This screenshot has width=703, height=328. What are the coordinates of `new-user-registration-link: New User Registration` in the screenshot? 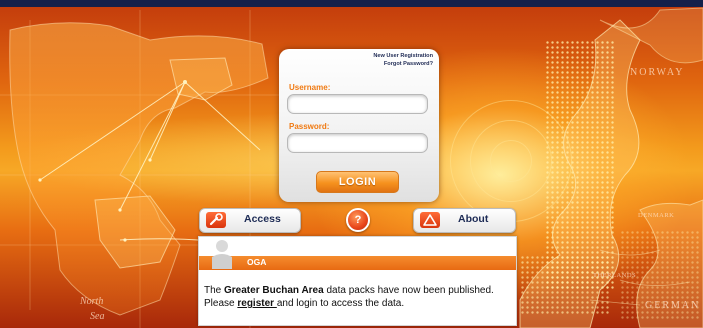 It's located at (403, 56).